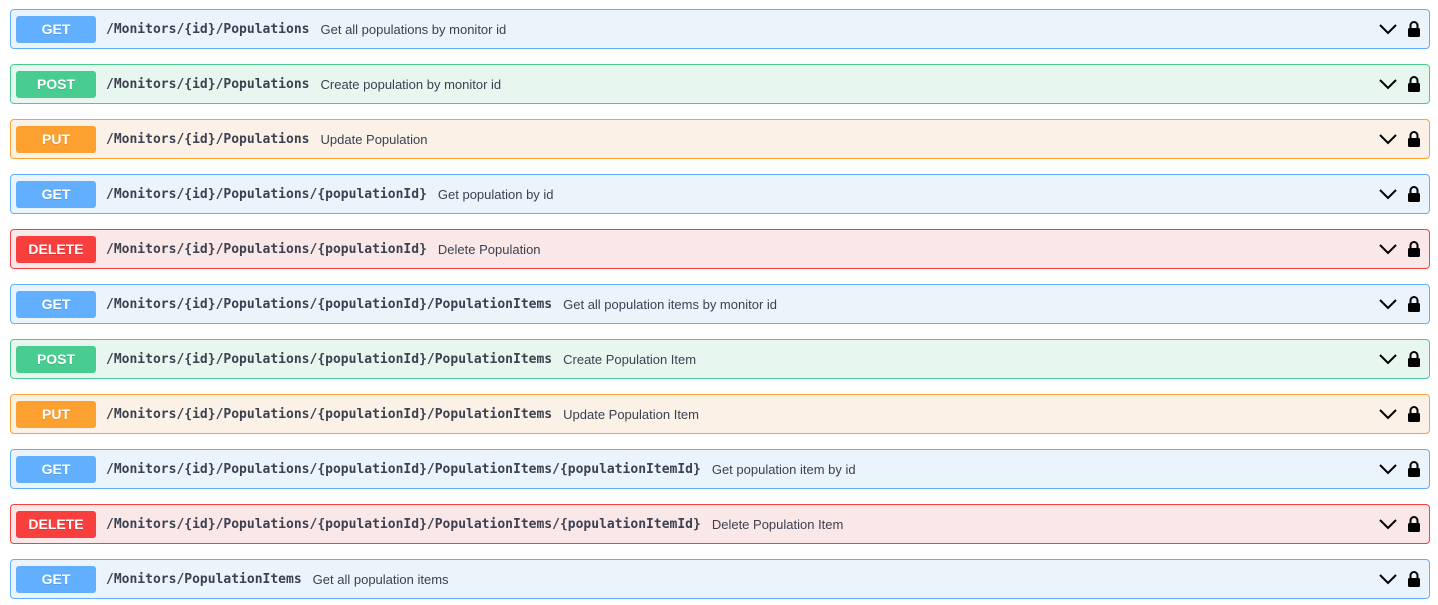 Image resolution: width=1438 pixels, height=605 pixels. What do you see at coordinates (380, 579) in the screenshot?
I see `operation-summary: Get all population items` at bounding box center [380, 579].